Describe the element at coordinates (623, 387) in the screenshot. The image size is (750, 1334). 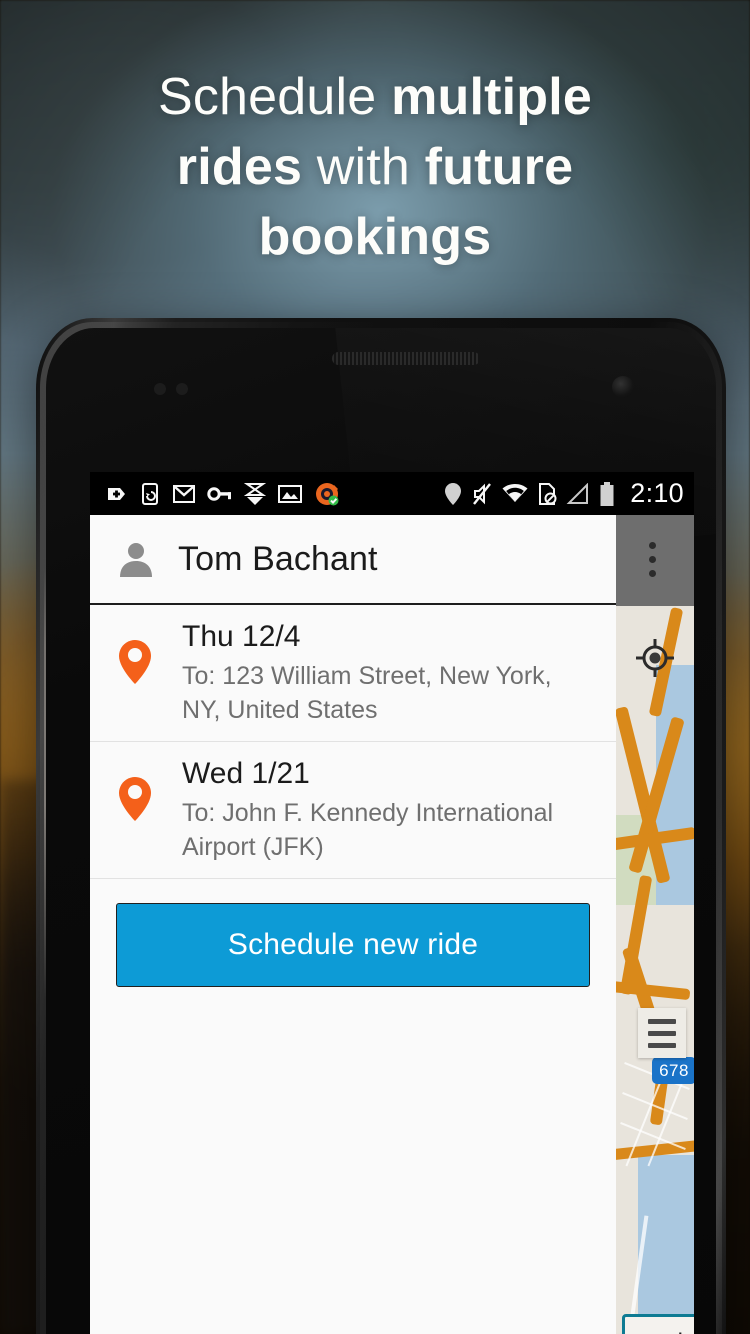
I see `front-camera-icon` at that location.